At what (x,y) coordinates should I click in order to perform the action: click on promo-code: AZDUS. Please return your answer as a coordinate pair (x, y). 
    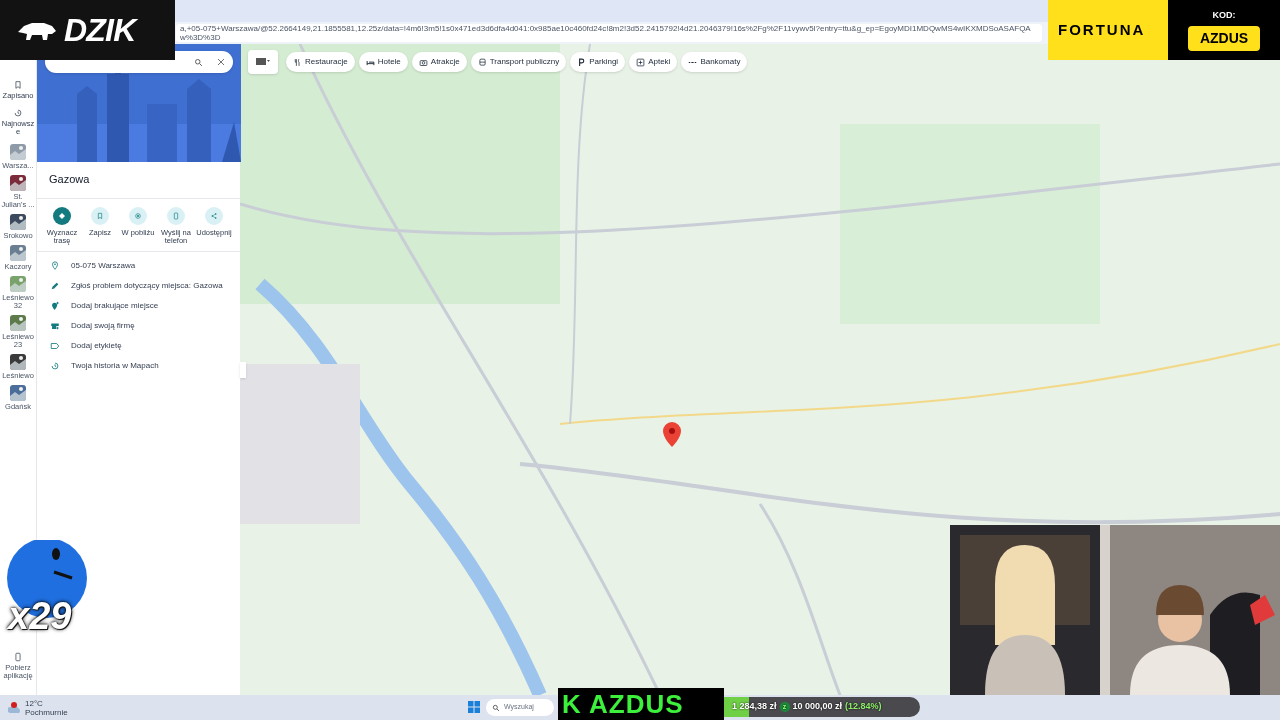
    Looking at the image, I should click on (1224, 38).